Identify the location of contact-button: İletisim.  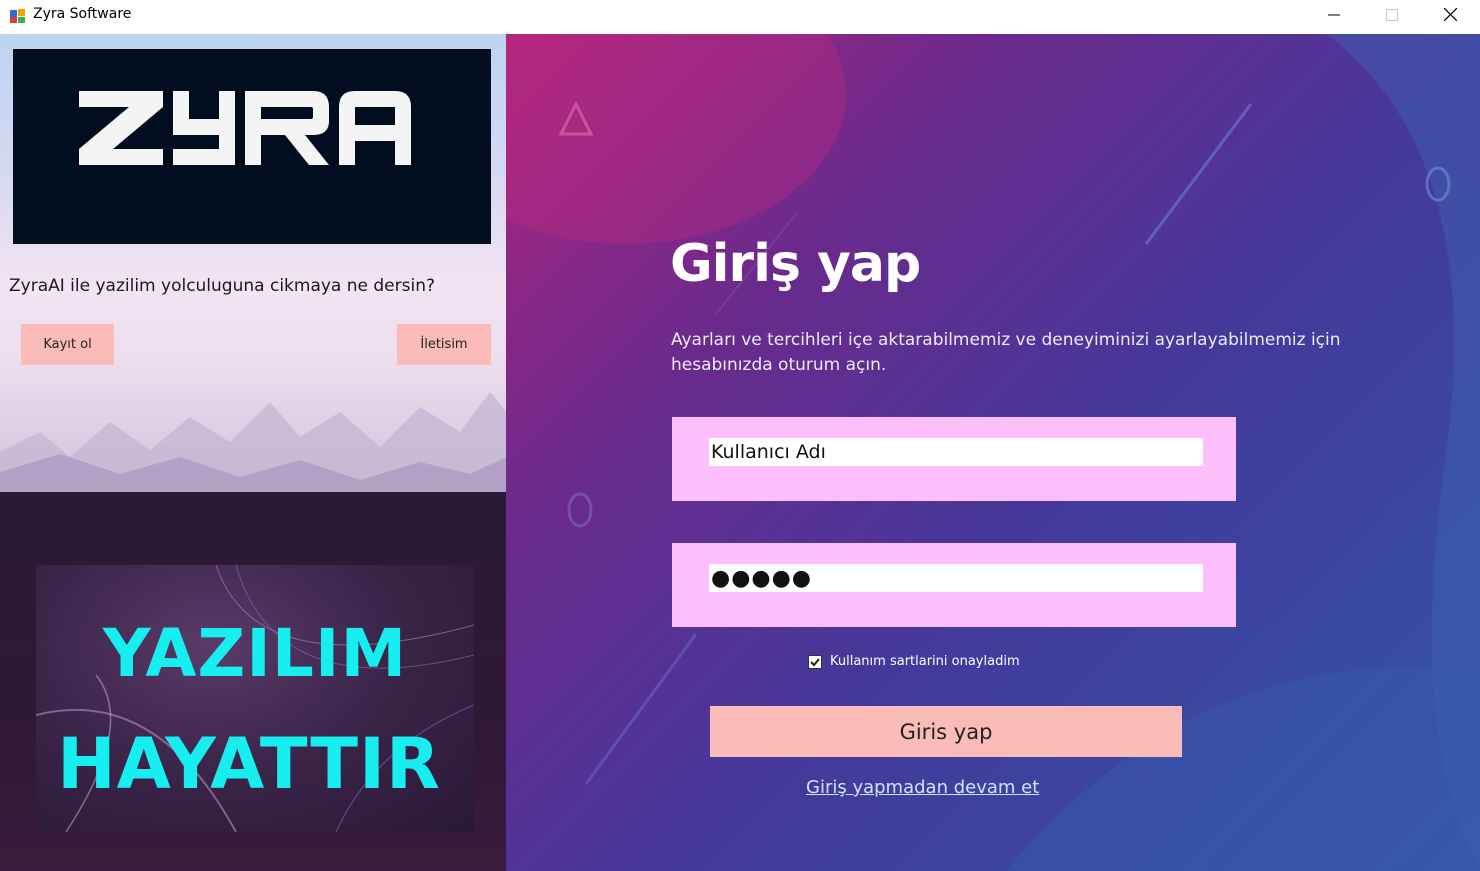
(444, 344).